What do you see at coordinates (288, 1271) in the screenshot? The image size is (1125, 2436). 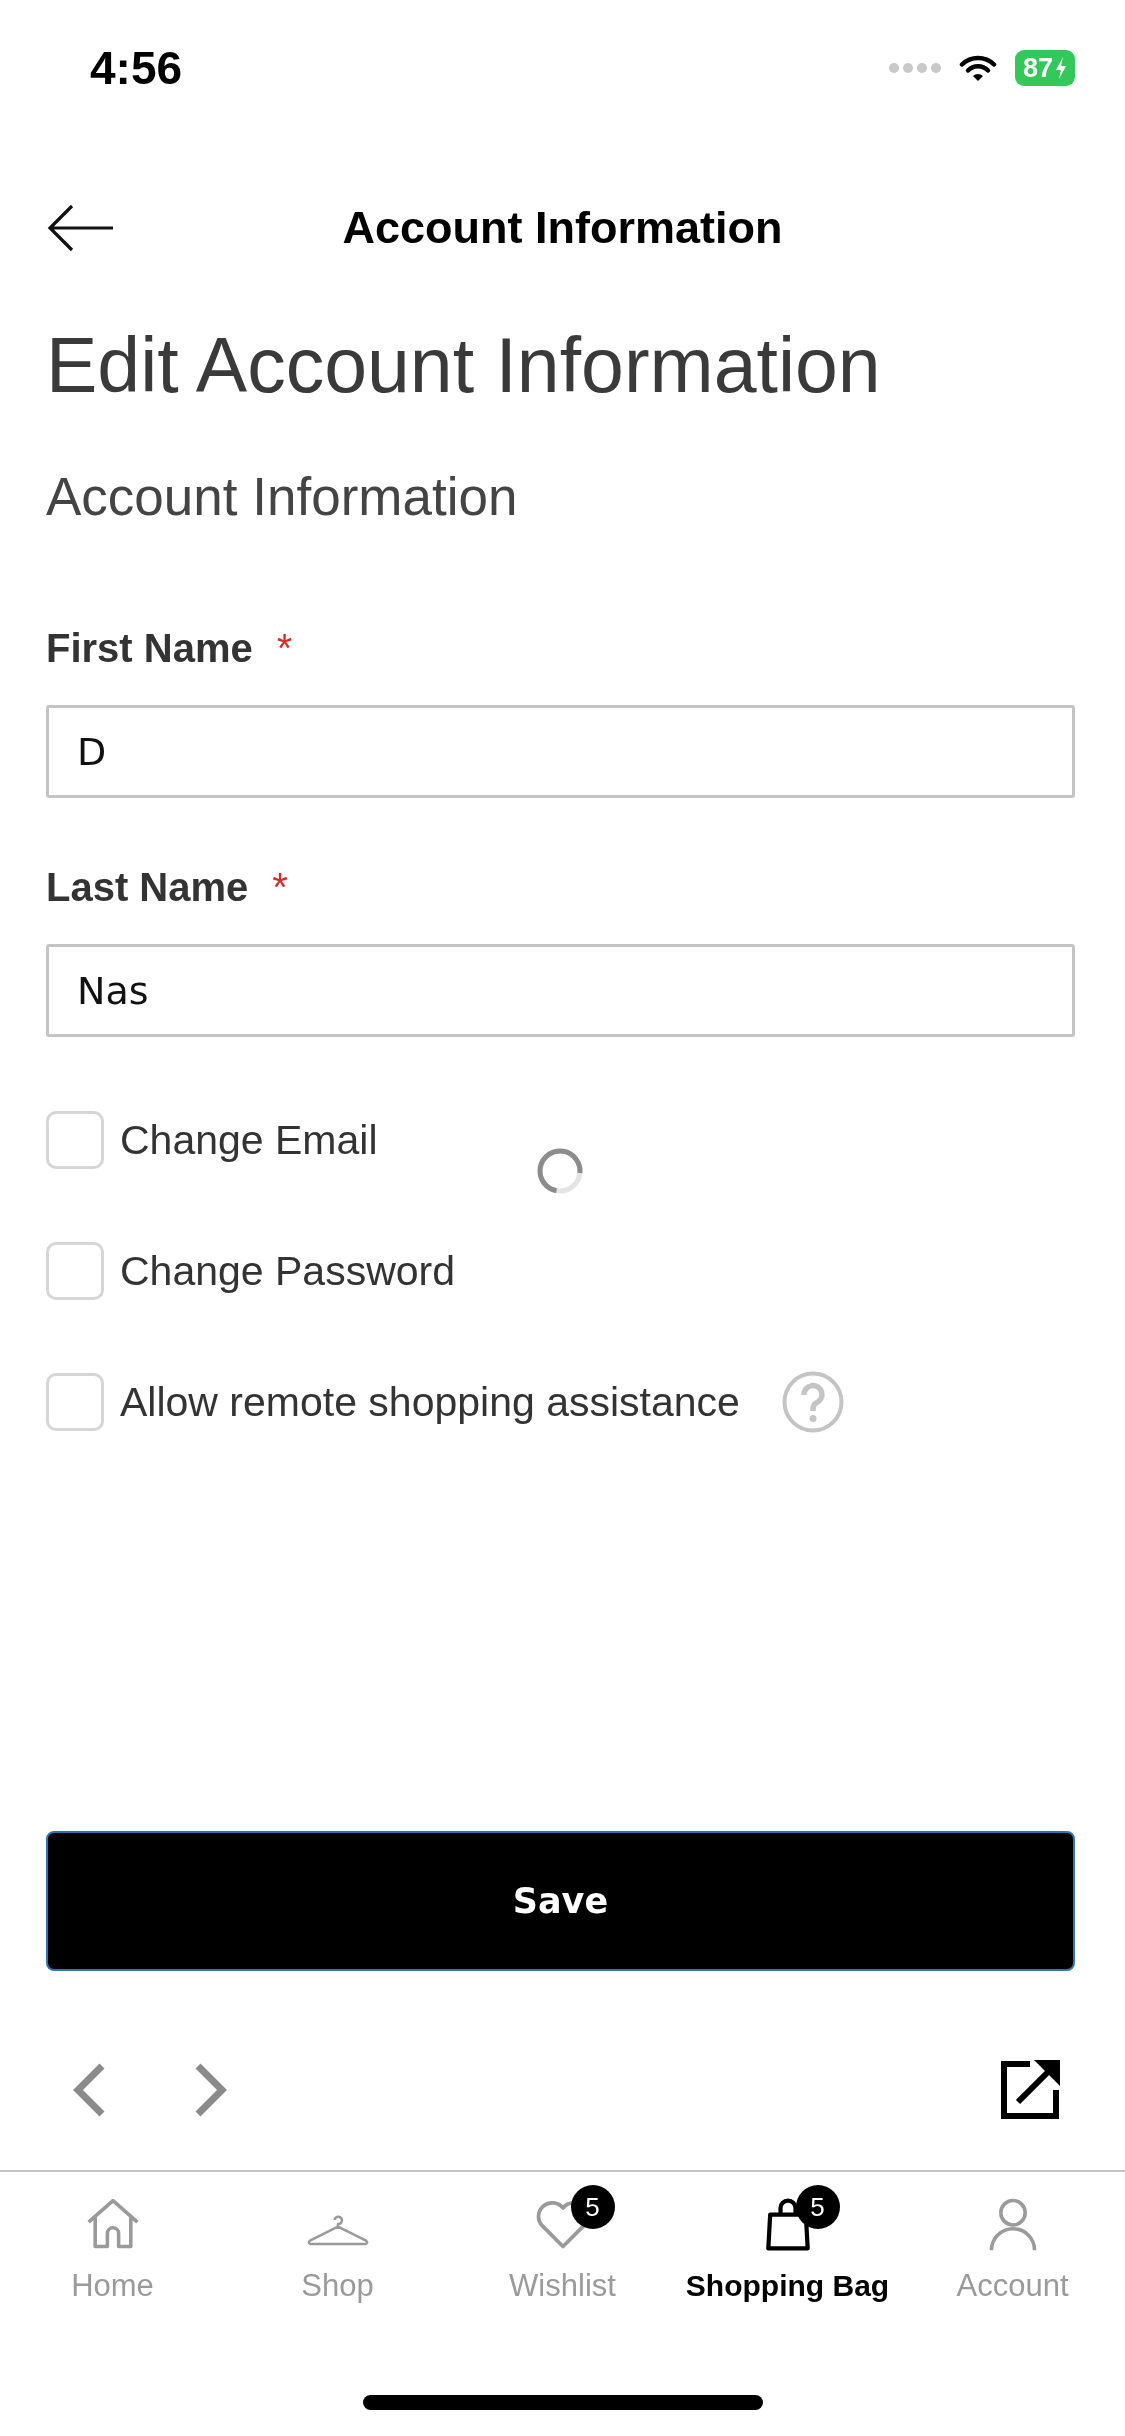 I see `checkbox-label: Change Password` at bounding box center [288, 1271].